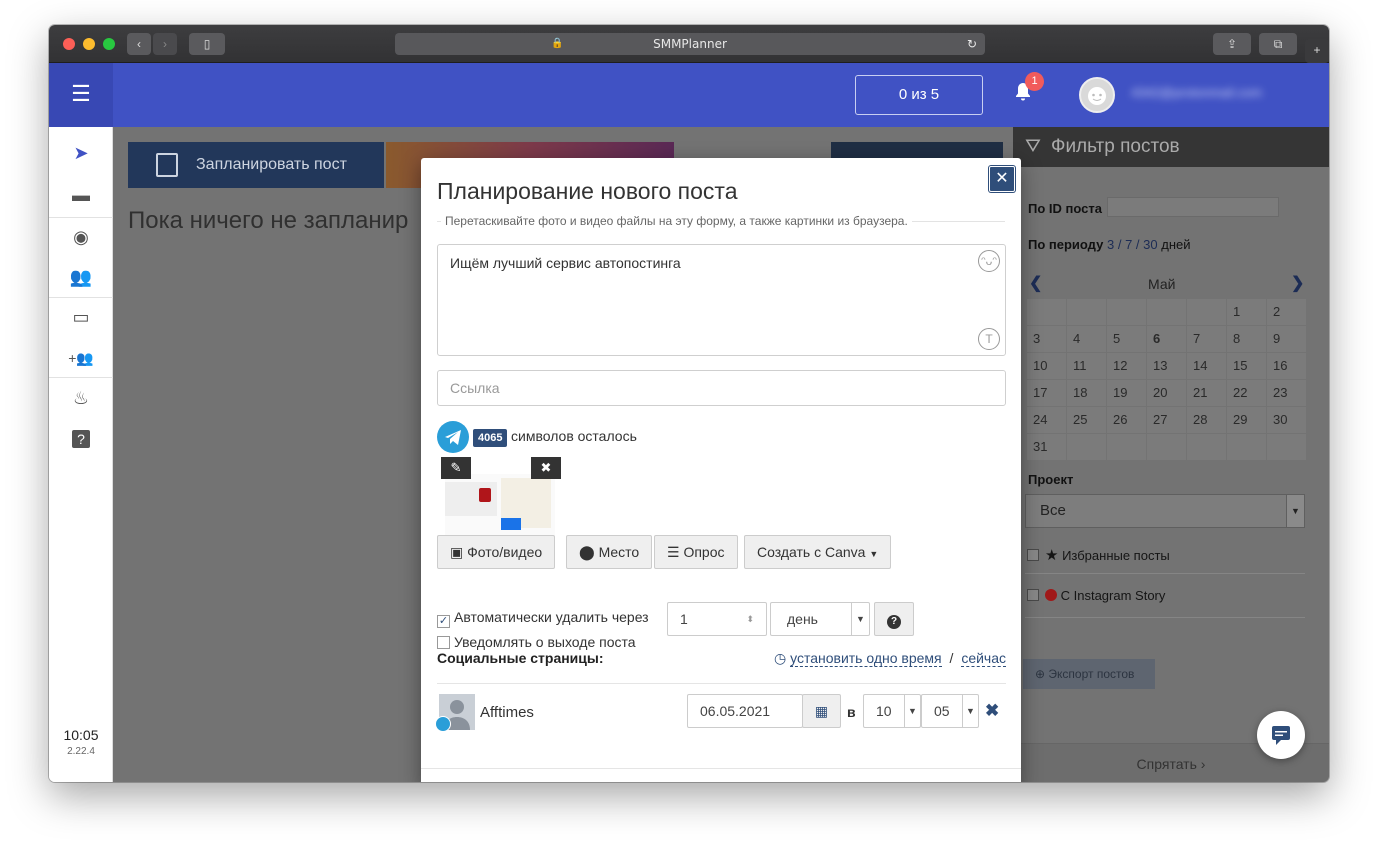 This screenshot has width=1378, height=856. What do you see at coordinates (1286, 420) in the screenshot?
I see `calendar-day: 30` at bounding box center [1286, 420].